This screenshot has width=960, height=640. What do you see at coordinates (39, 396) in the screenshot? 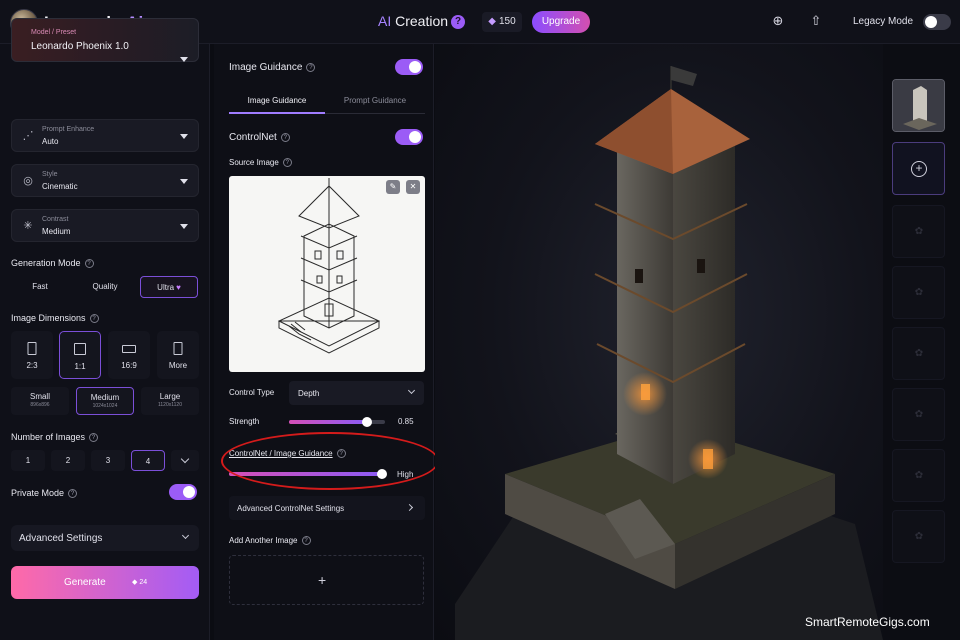
I see `size-name: Small` at bounding box center [39, 396].